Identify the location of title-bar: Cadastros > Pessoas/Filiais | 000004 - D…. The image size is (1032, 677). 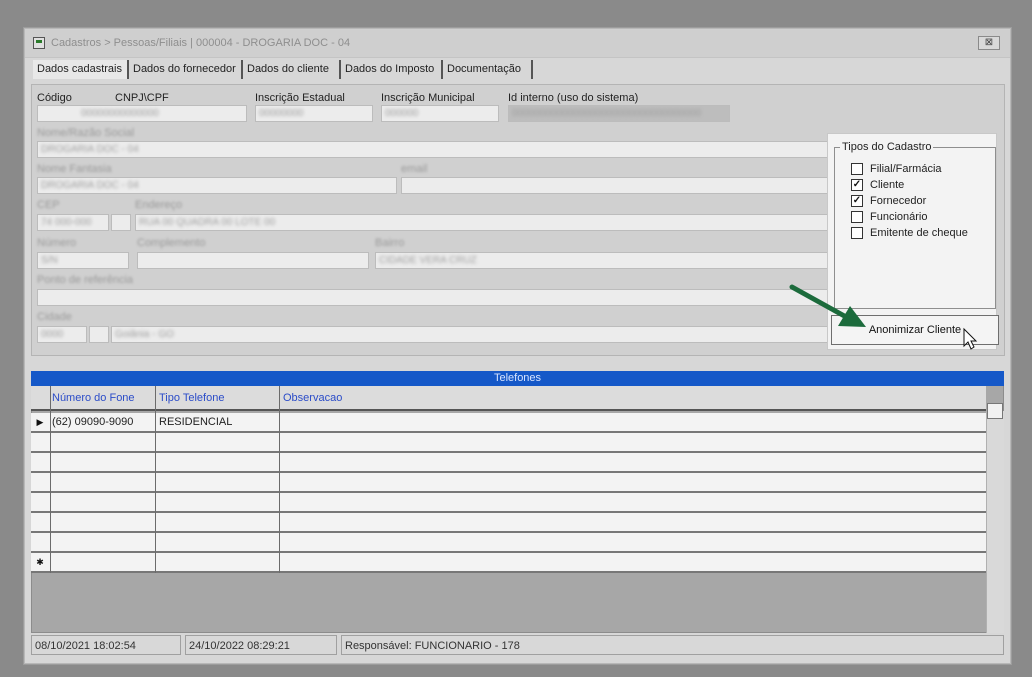
(517, 43).